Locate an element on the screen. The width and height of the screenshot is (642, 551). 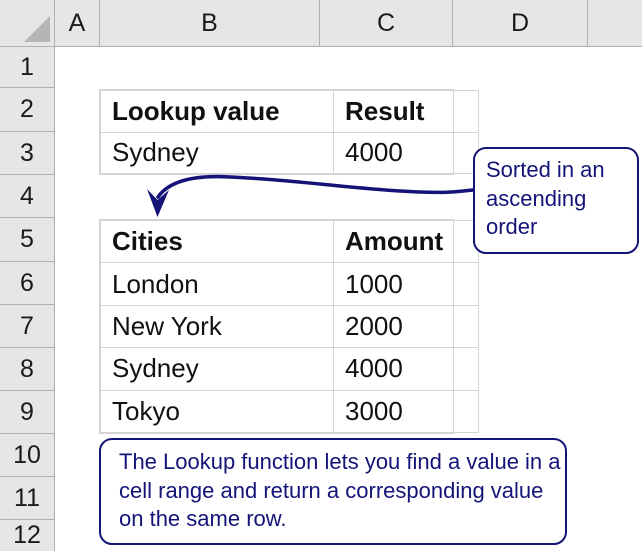
row-header-9: 9 is located at coordinates (27, 412).